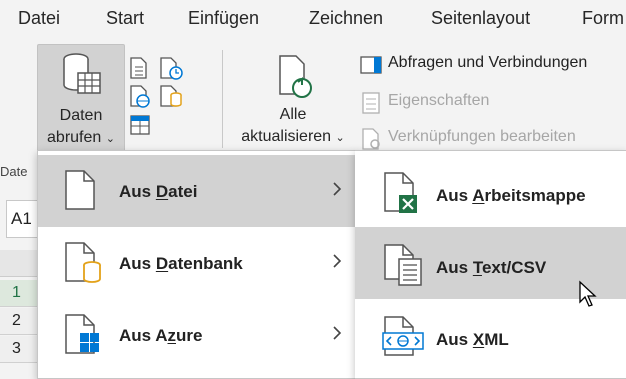  I want to click on edit-links-icon, so click(371, 139).